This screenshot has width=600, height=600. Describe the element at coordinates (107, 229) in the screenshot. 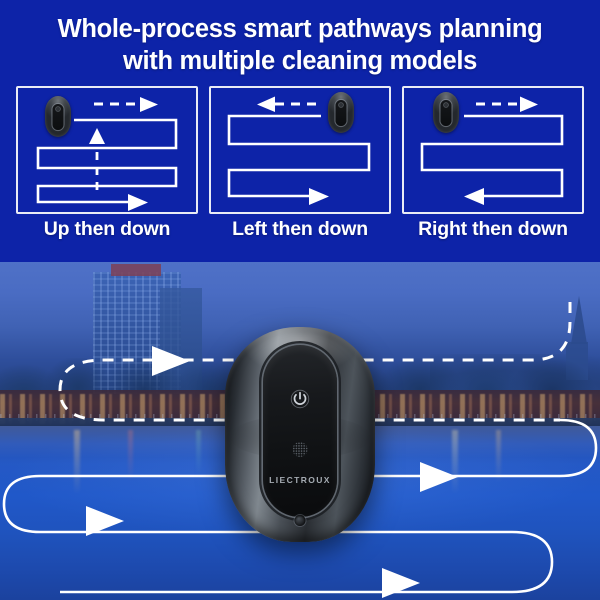

I see `cleaning-mode-label-1: Up then down` at that location.